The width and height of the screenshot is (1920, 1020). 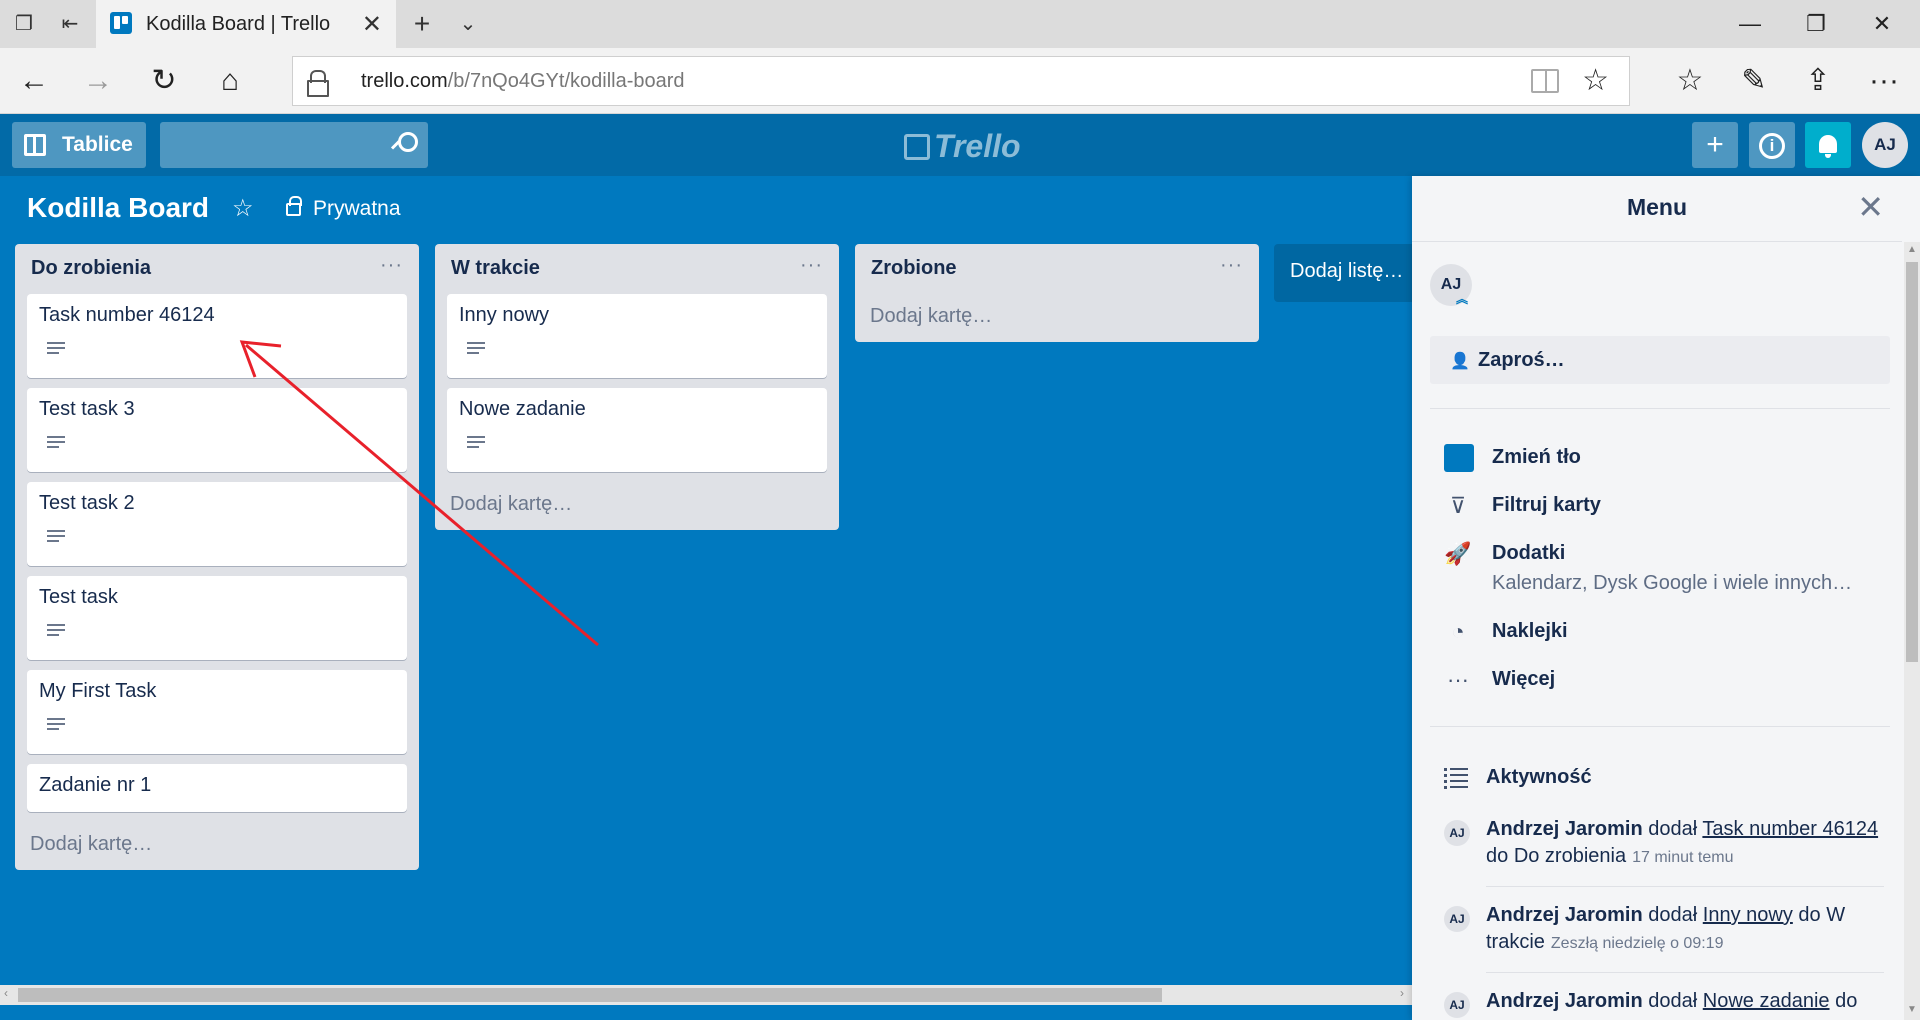 I want to click on scroll-left-icon: ‹, so click(x=6, y=993).